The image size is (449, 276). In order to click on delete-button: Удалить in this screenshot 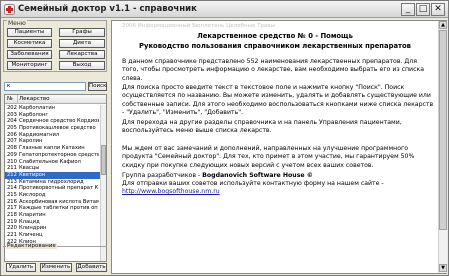, I will do `click(21, 267)`.